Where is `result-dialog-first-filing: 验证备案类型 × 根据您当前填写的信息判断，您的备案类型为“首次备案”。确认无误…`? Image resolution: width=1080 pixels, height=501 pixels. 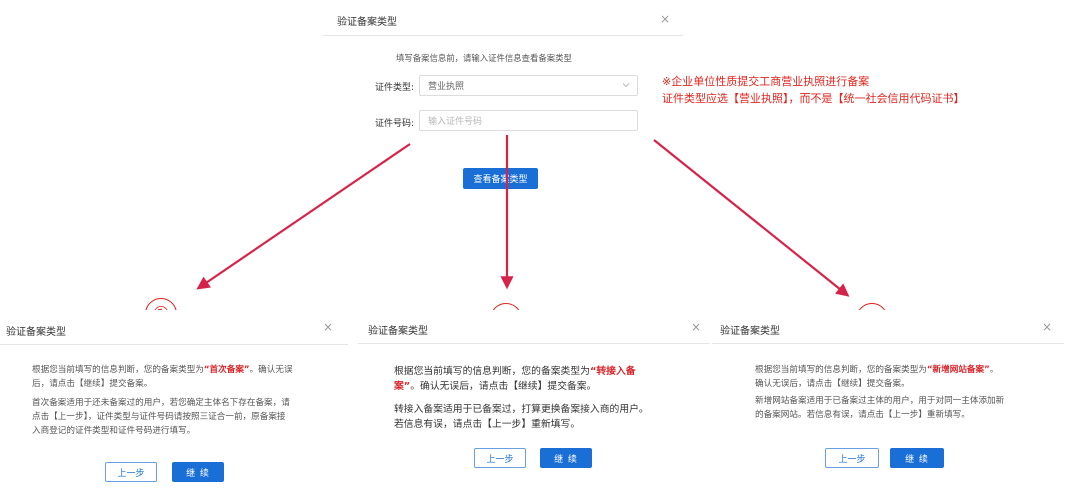 result-dialog-first-filing: 验证备案类型 × 根据您当前填写的信息判断，您的备案类型为“首次备案”。确认无误… is located at coordinates (174, 402).